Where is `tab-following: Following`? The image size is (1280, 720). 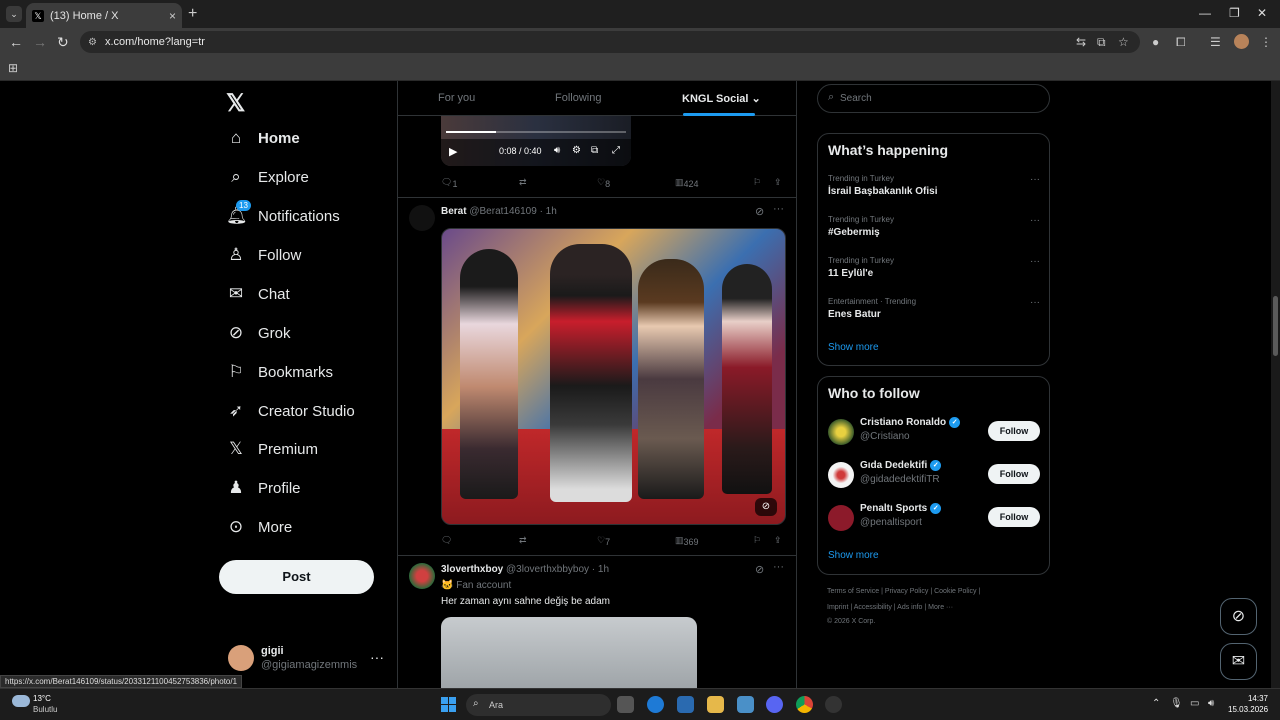
tab-following: Following is located at coordinates (578, 98).